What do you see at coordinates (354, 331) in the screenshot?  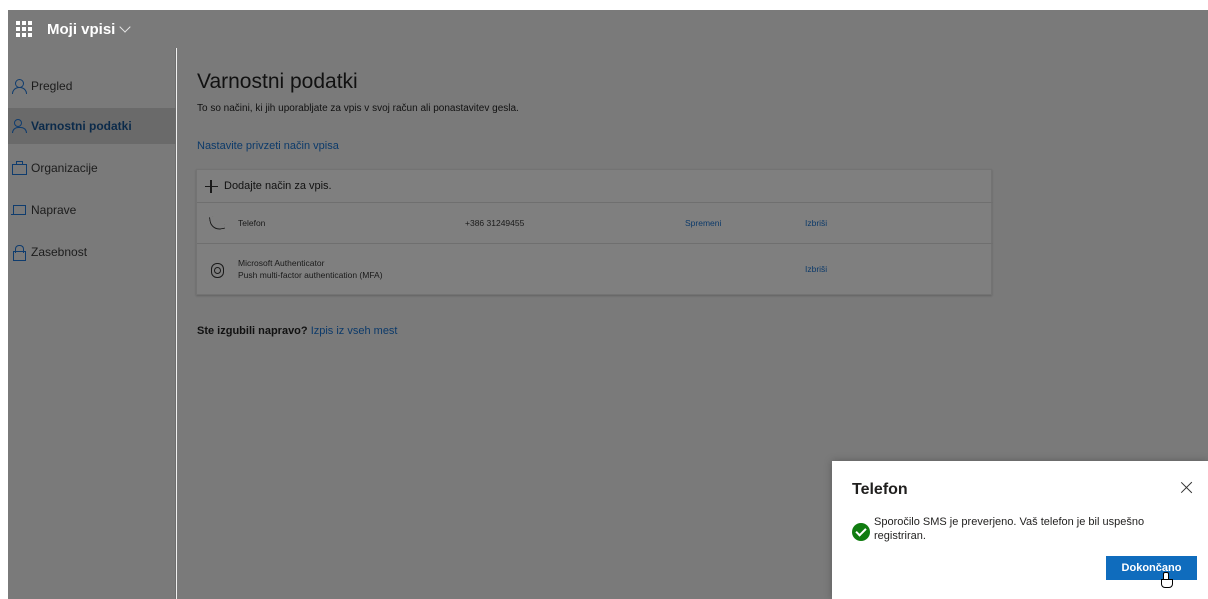 I see `sign-out-everywhere-link: Izpis iz vseh mest` at bounding box center [354, 331].